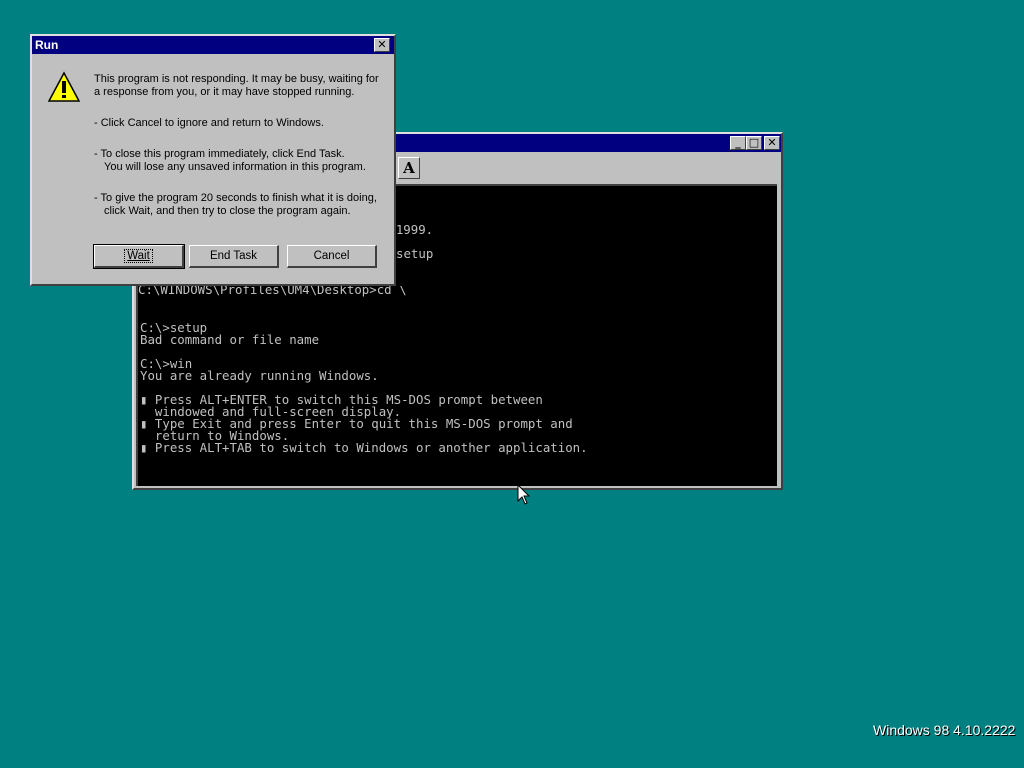 Image resolution: width=1024 pixels, height=768 pixels. What do you see at coordinates (415, 253) in the screenshot?
I see `setup-fragment: setup` at bounding box center [415, 253].